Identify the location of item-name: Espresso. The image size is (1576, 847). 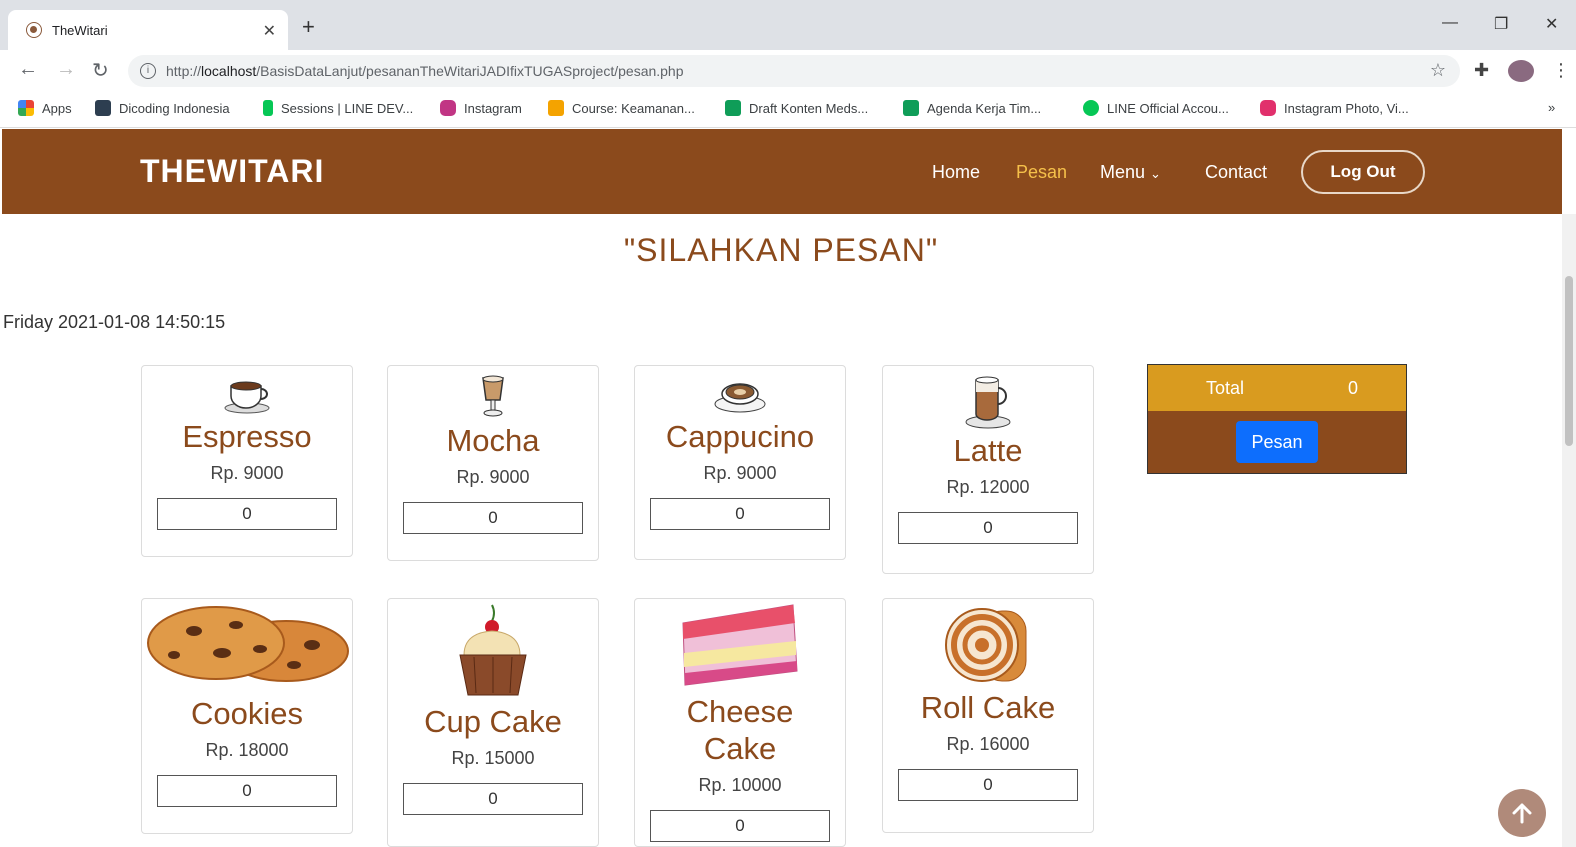
(247, 436).